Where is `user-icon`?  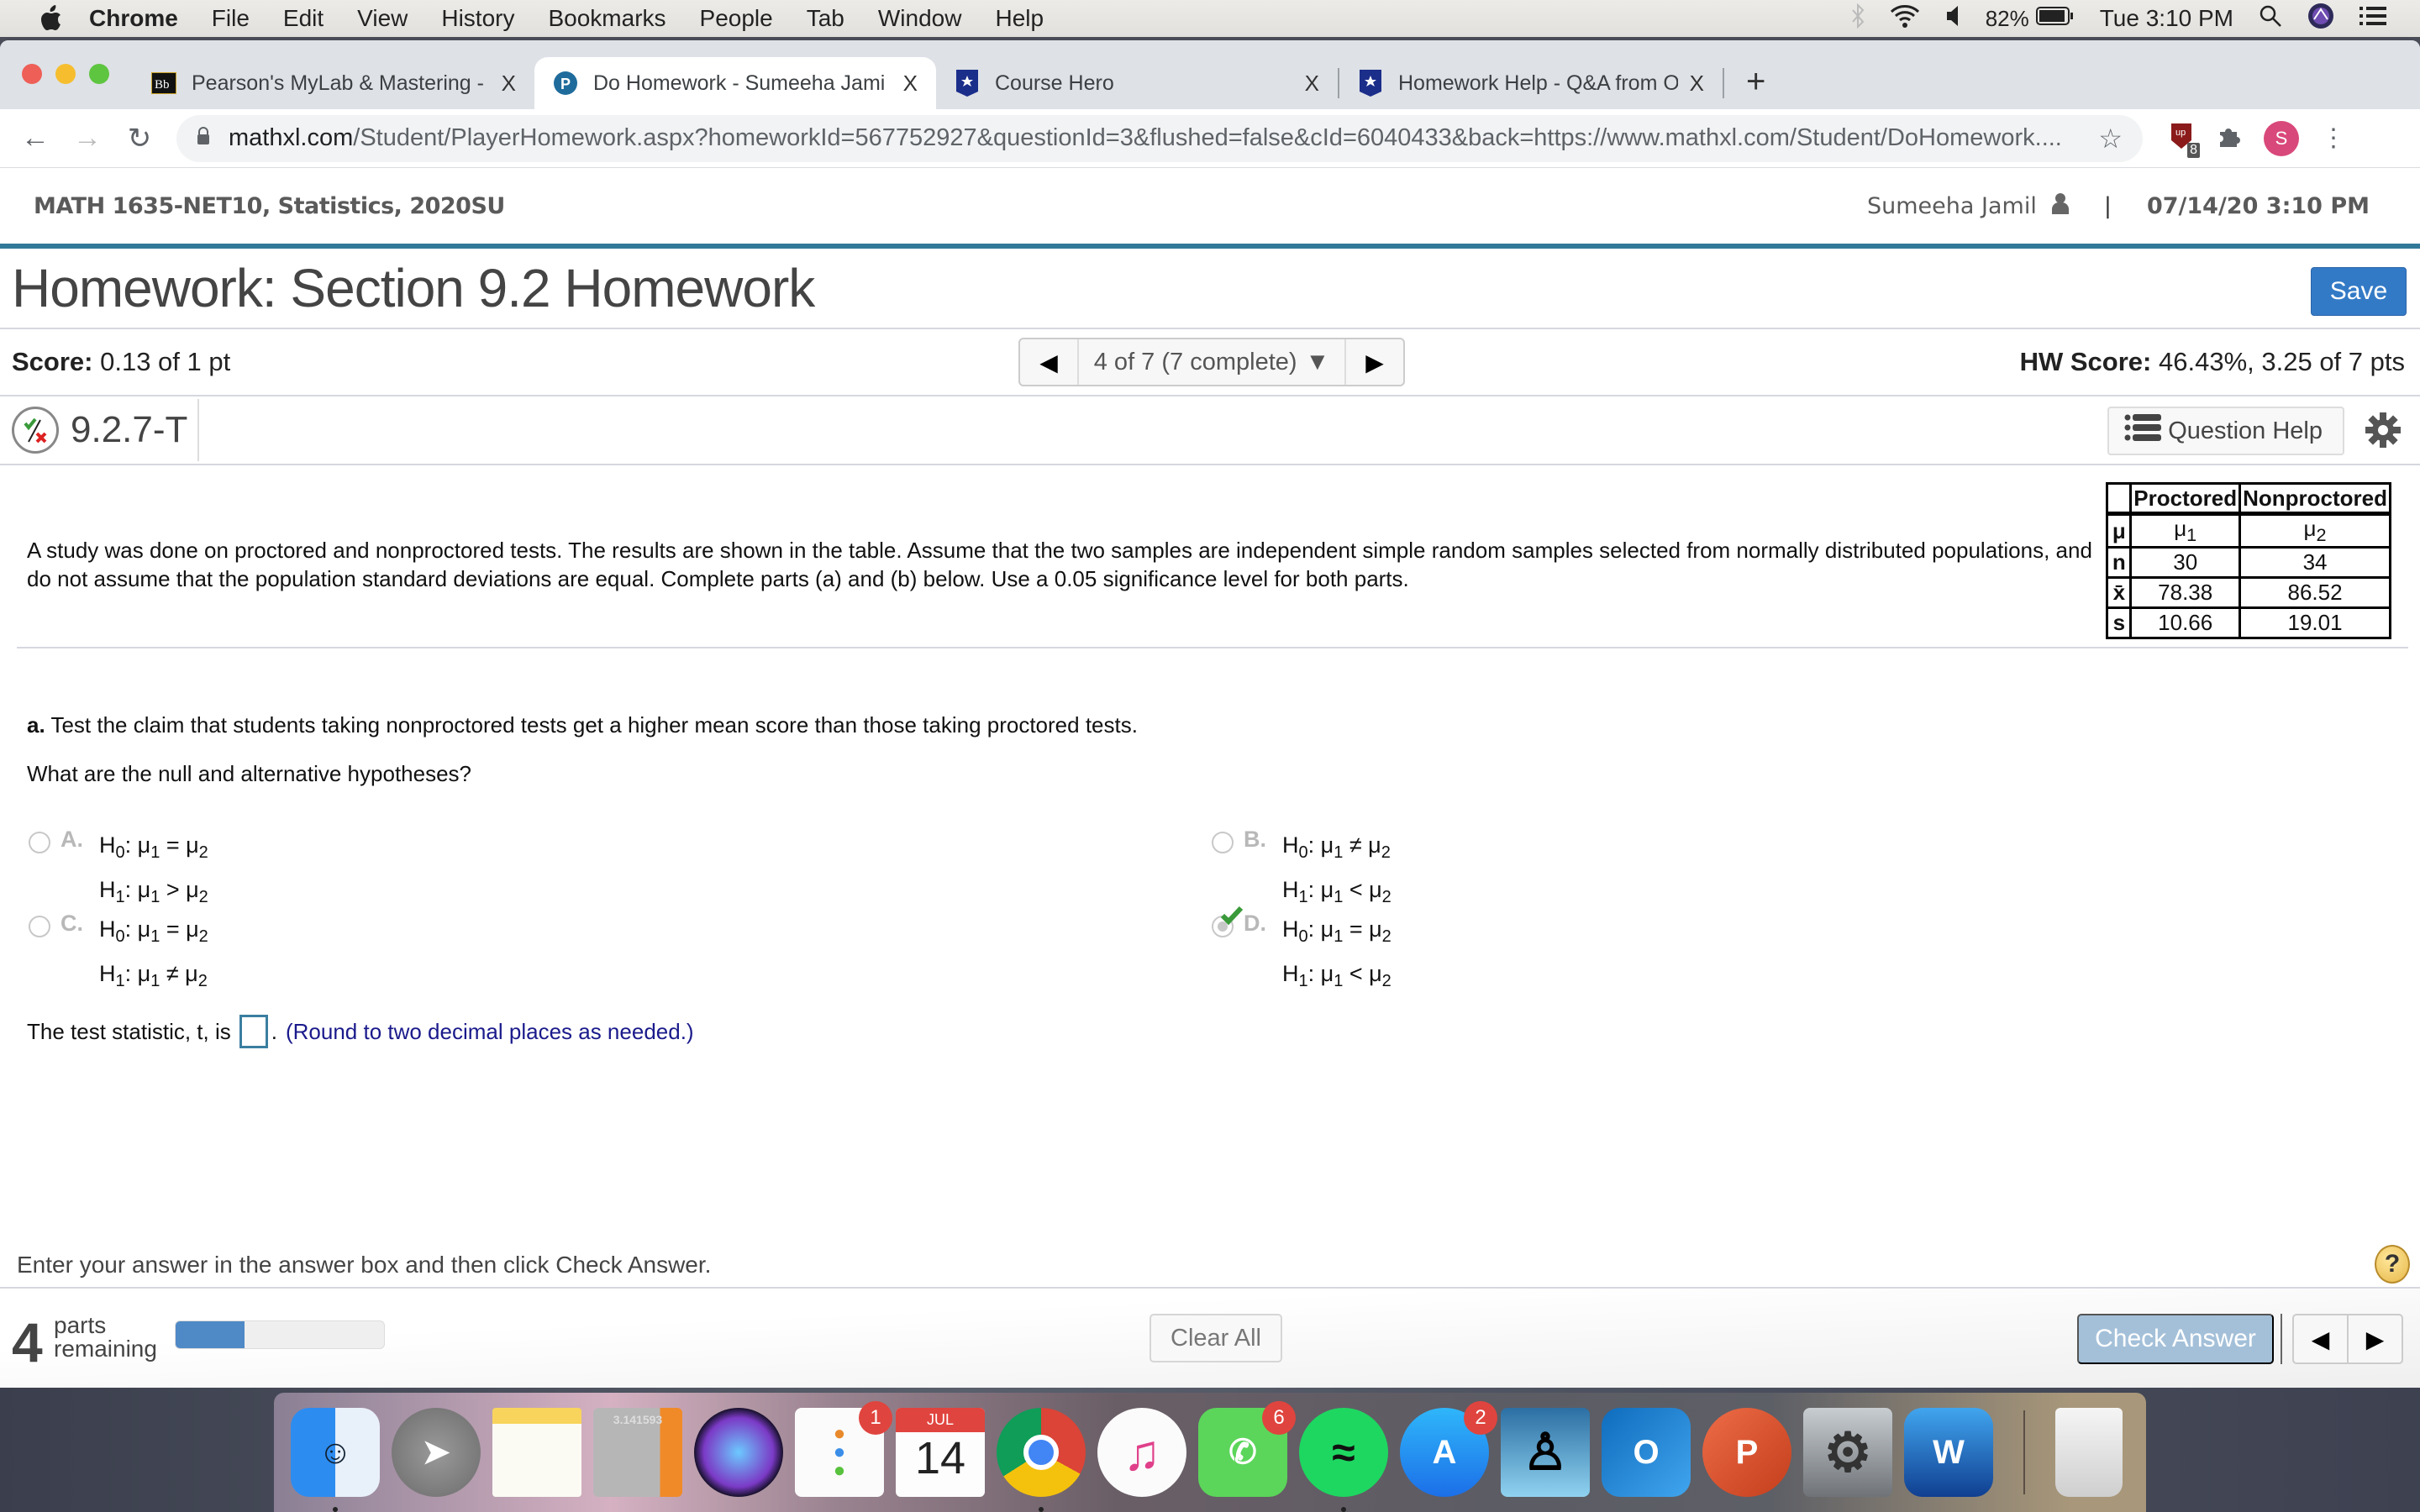
user-icon is located at coordinates (2060, 206).